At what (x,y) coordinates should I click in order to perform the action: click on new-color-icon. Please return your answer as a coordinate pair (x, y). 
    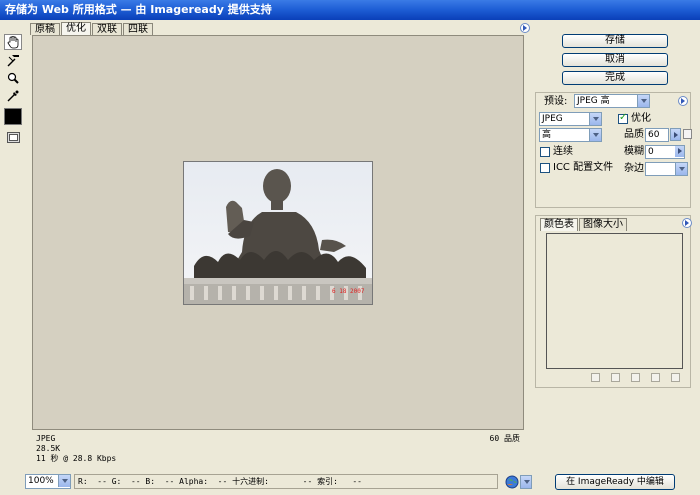
    Looking at the image, I should click on (655, 377).